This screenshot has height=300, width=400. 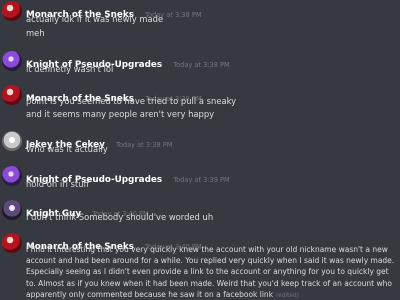 What do you see at coordinates (70, 69) in the screenshot?
I see `message-text: it definetly wasn't lol` at bounding box center [70, 69].